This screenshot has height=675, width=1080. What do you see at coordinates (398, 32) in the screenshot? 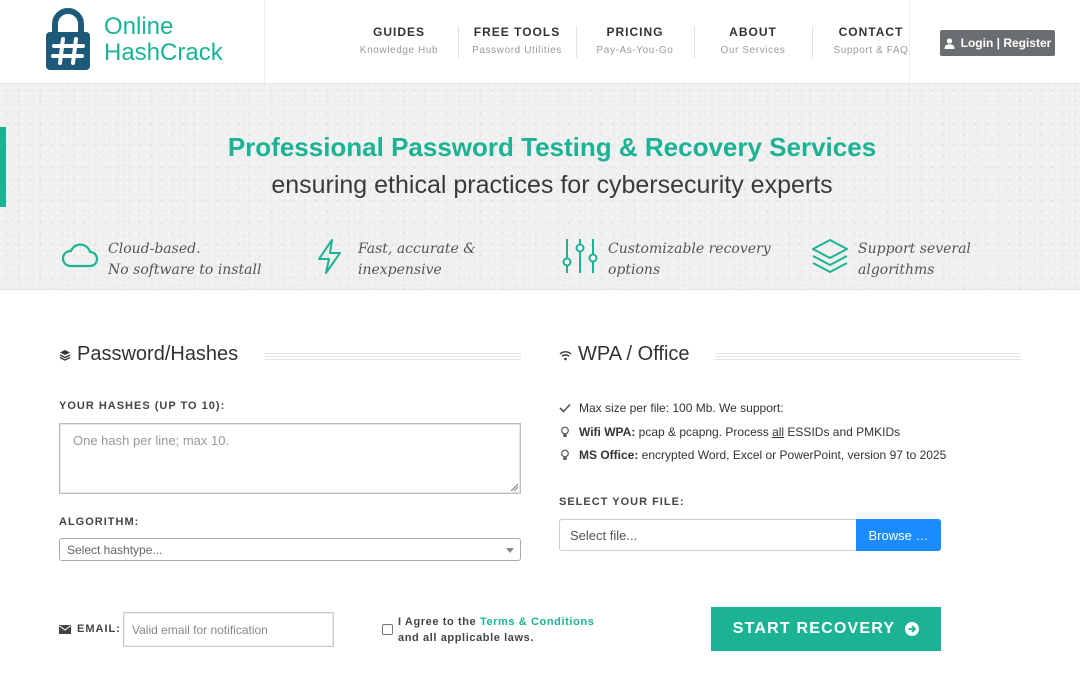
I see `nav-title: GUIDES` at bounding box center [398, 32].